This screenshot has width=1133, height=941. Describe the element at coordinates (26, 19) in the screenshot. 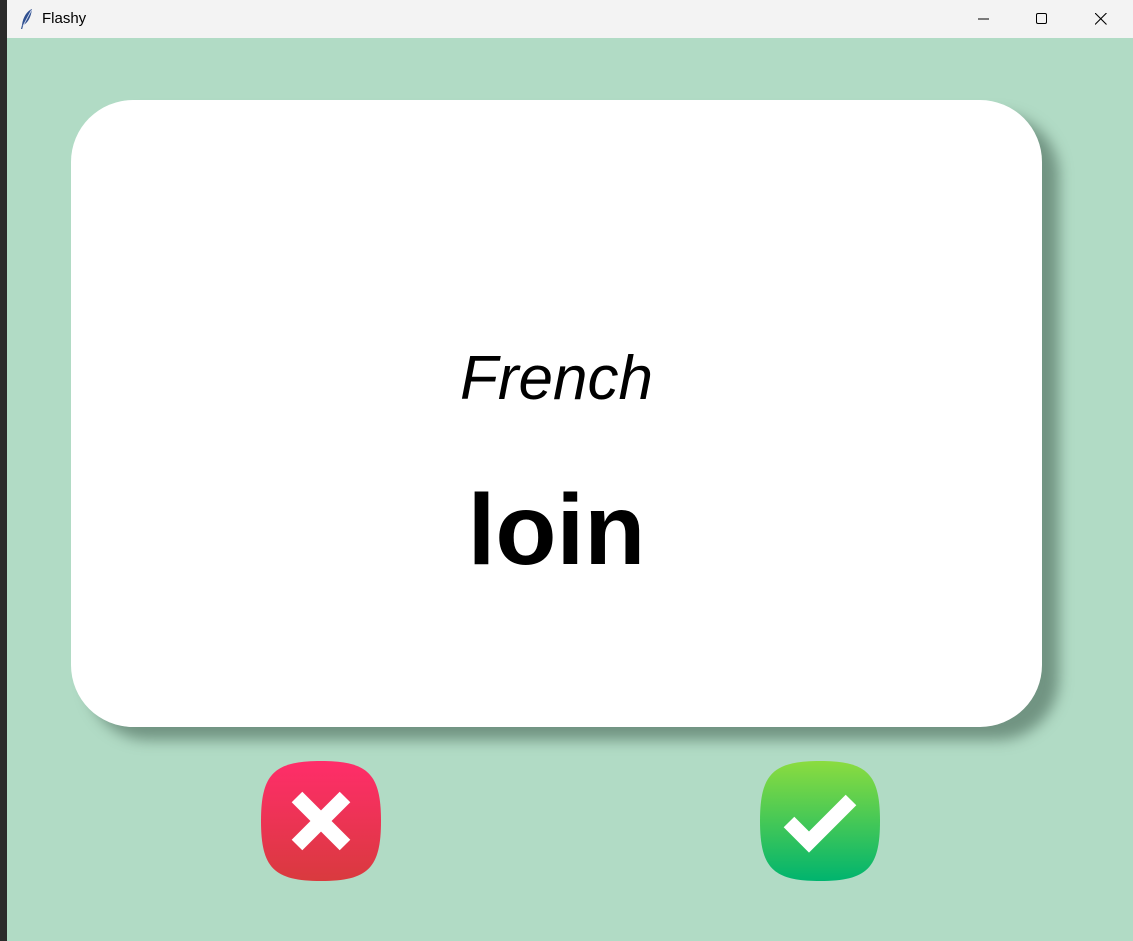

I see `feather-icon` at that location.